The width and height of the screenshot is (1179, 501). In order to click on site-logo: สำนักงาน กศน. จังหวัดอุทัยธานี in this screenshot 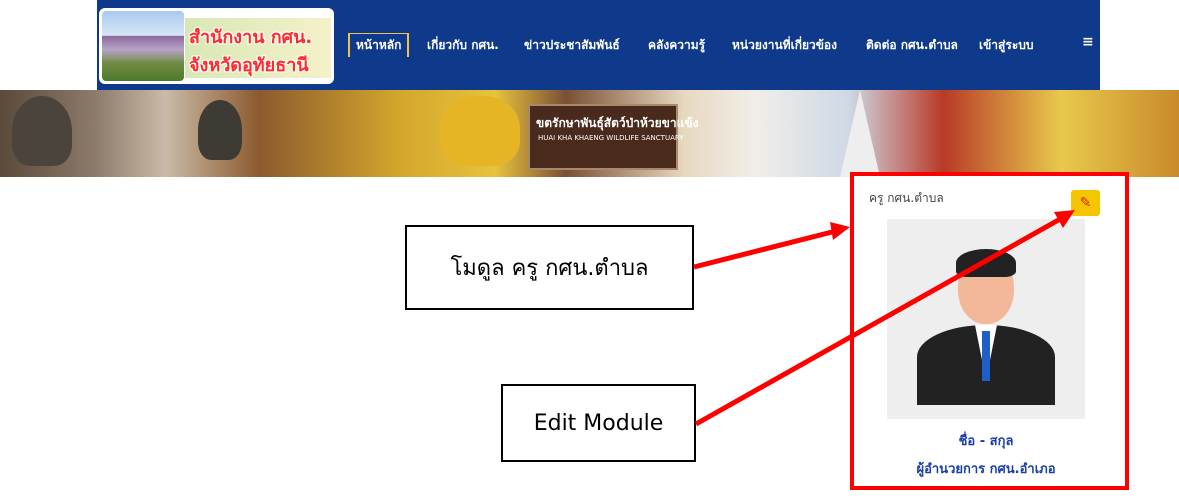, I will do `click(216, 46)`.